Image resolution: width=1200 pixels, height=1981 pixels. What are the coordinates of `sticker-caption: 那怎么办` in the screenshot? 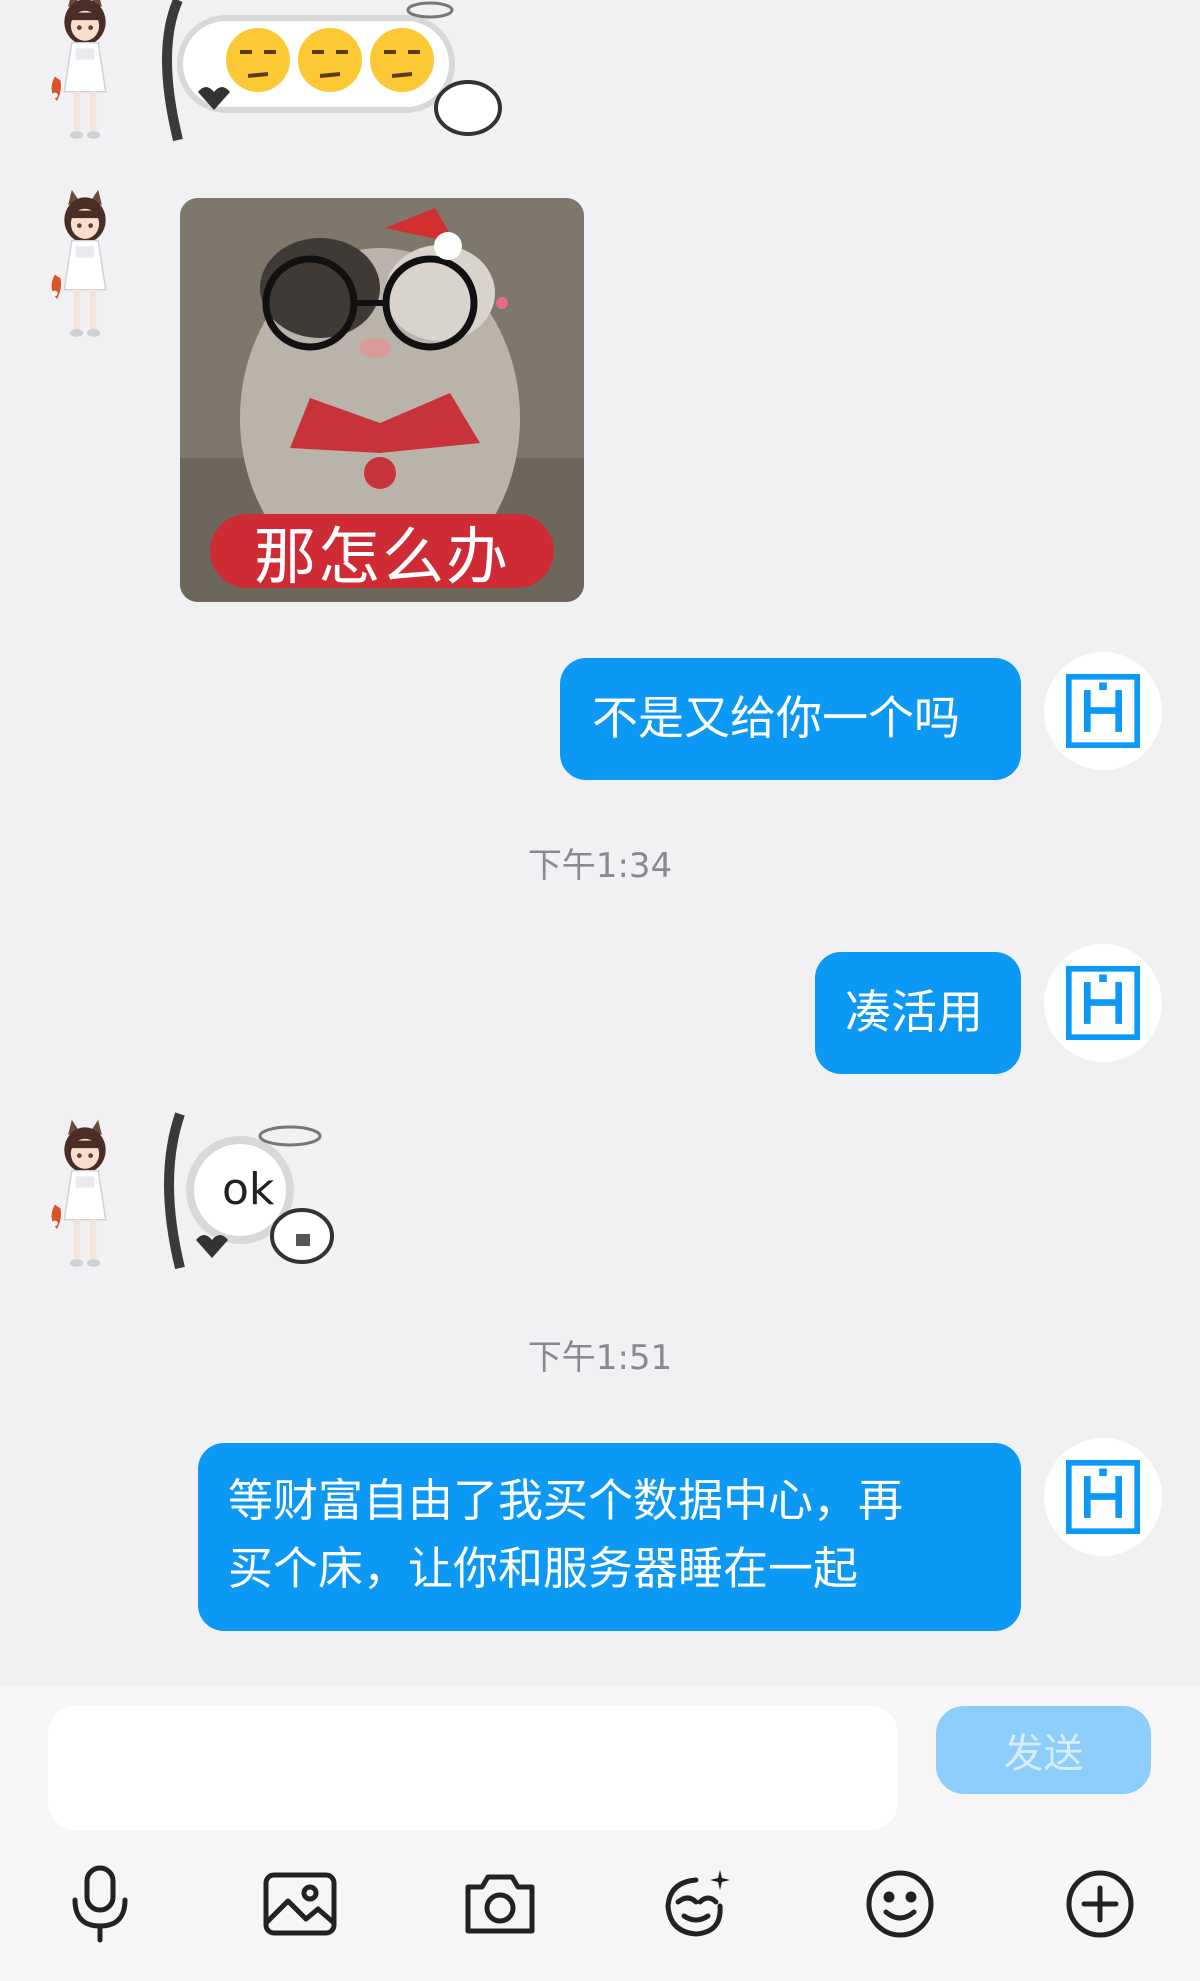 It's located at (382, 553).